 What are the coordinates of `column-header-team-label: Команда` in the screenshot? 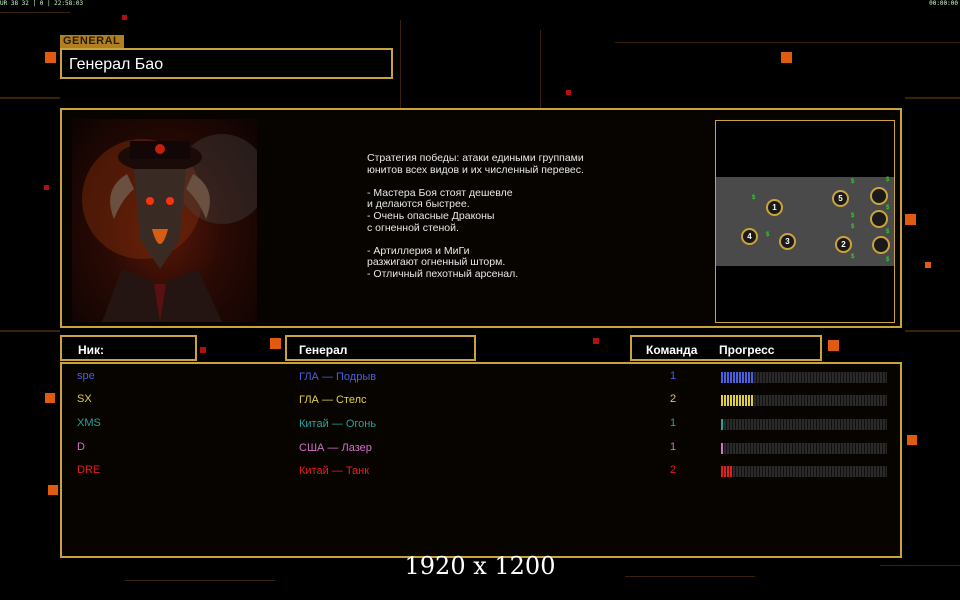 It's located at (672, 350).